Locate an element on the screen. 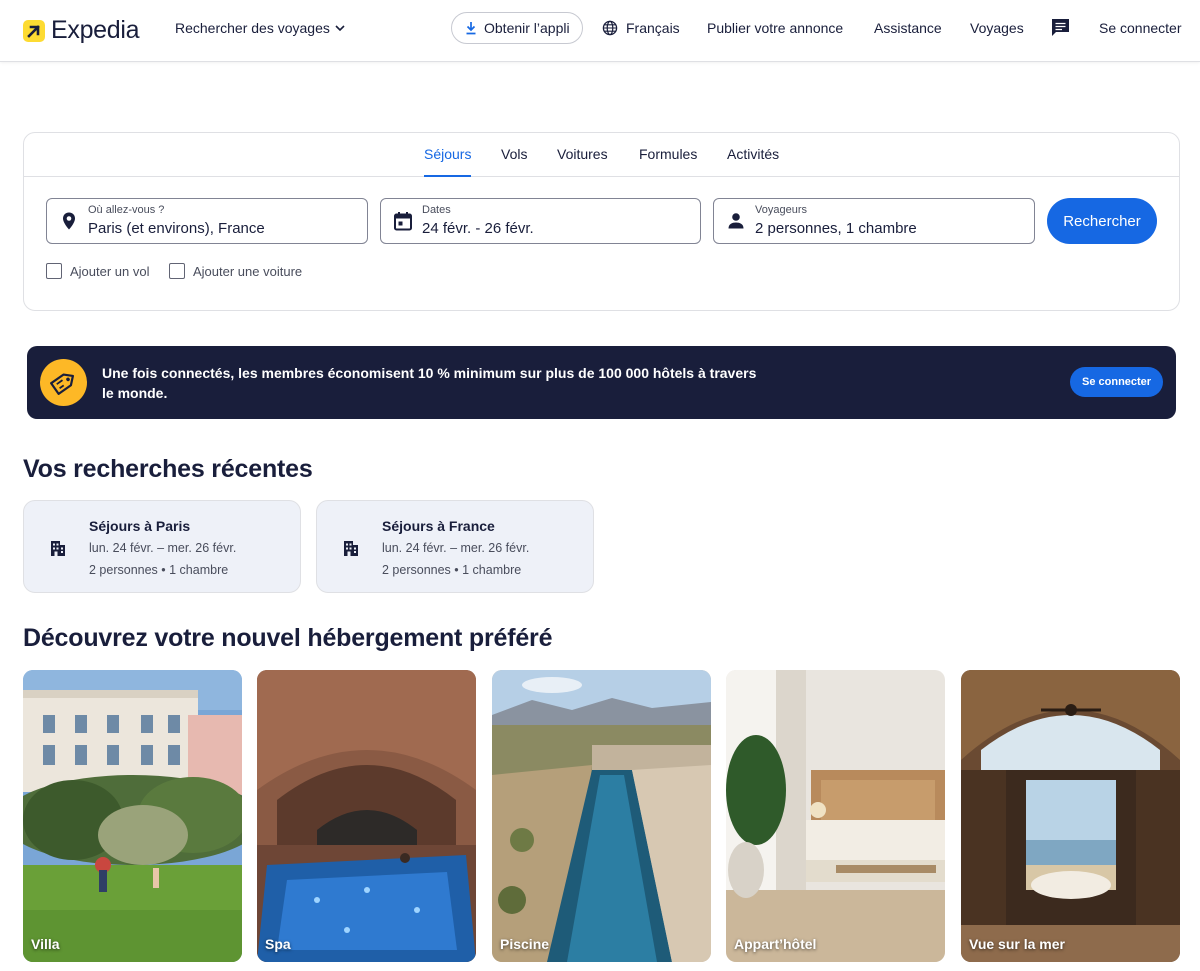 This screenshot has width=1200, height=971. tab-cars: Voitures is located at coordinates (582, 155).